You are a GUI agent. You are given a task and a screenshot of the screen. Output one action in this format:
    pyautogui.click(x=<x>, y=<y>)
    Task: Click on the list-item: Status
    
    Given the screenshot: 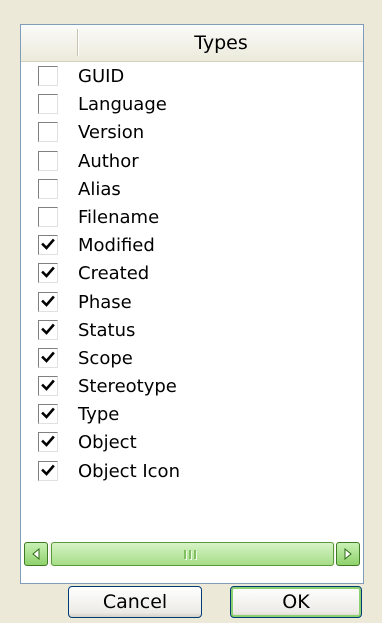 What is the action you would take?
    pyautogui.click(x=192, y=331)
    